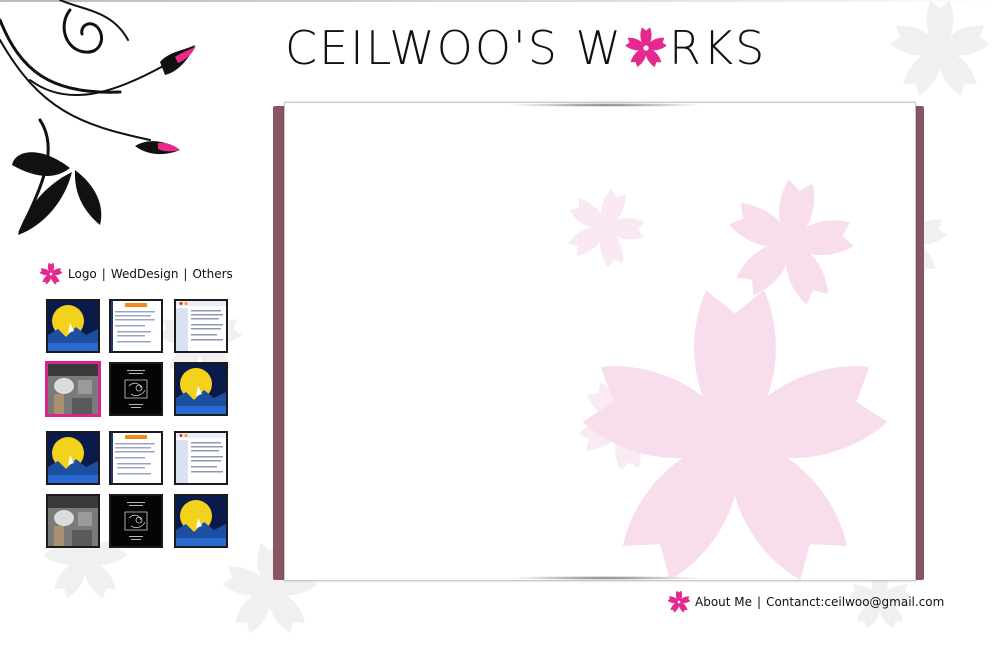 Image resolution: width=1000 pixels, height=650 pixels. Describe the element at coordinates (454, 48) in the screenshot. I see `title-text-start: CEILWOO'S W` at that location.